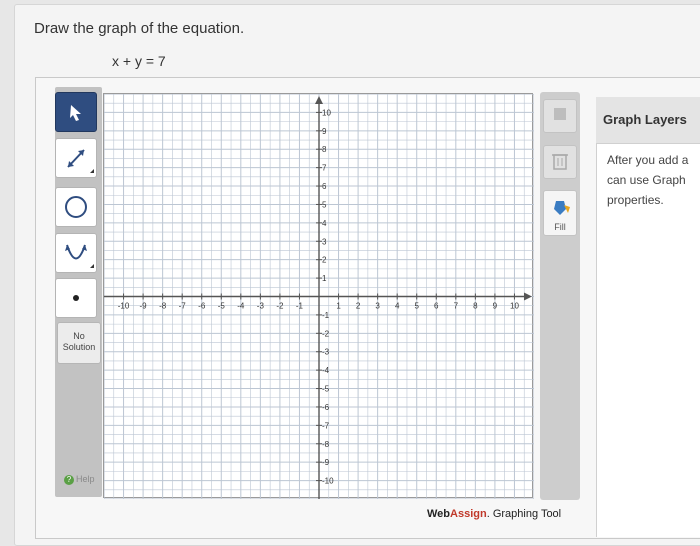 The height and width of the screenshot is (546, 700). Describe the element at coordinates (79, 256) in the screenshot. I see `parabola-icon` at that location.